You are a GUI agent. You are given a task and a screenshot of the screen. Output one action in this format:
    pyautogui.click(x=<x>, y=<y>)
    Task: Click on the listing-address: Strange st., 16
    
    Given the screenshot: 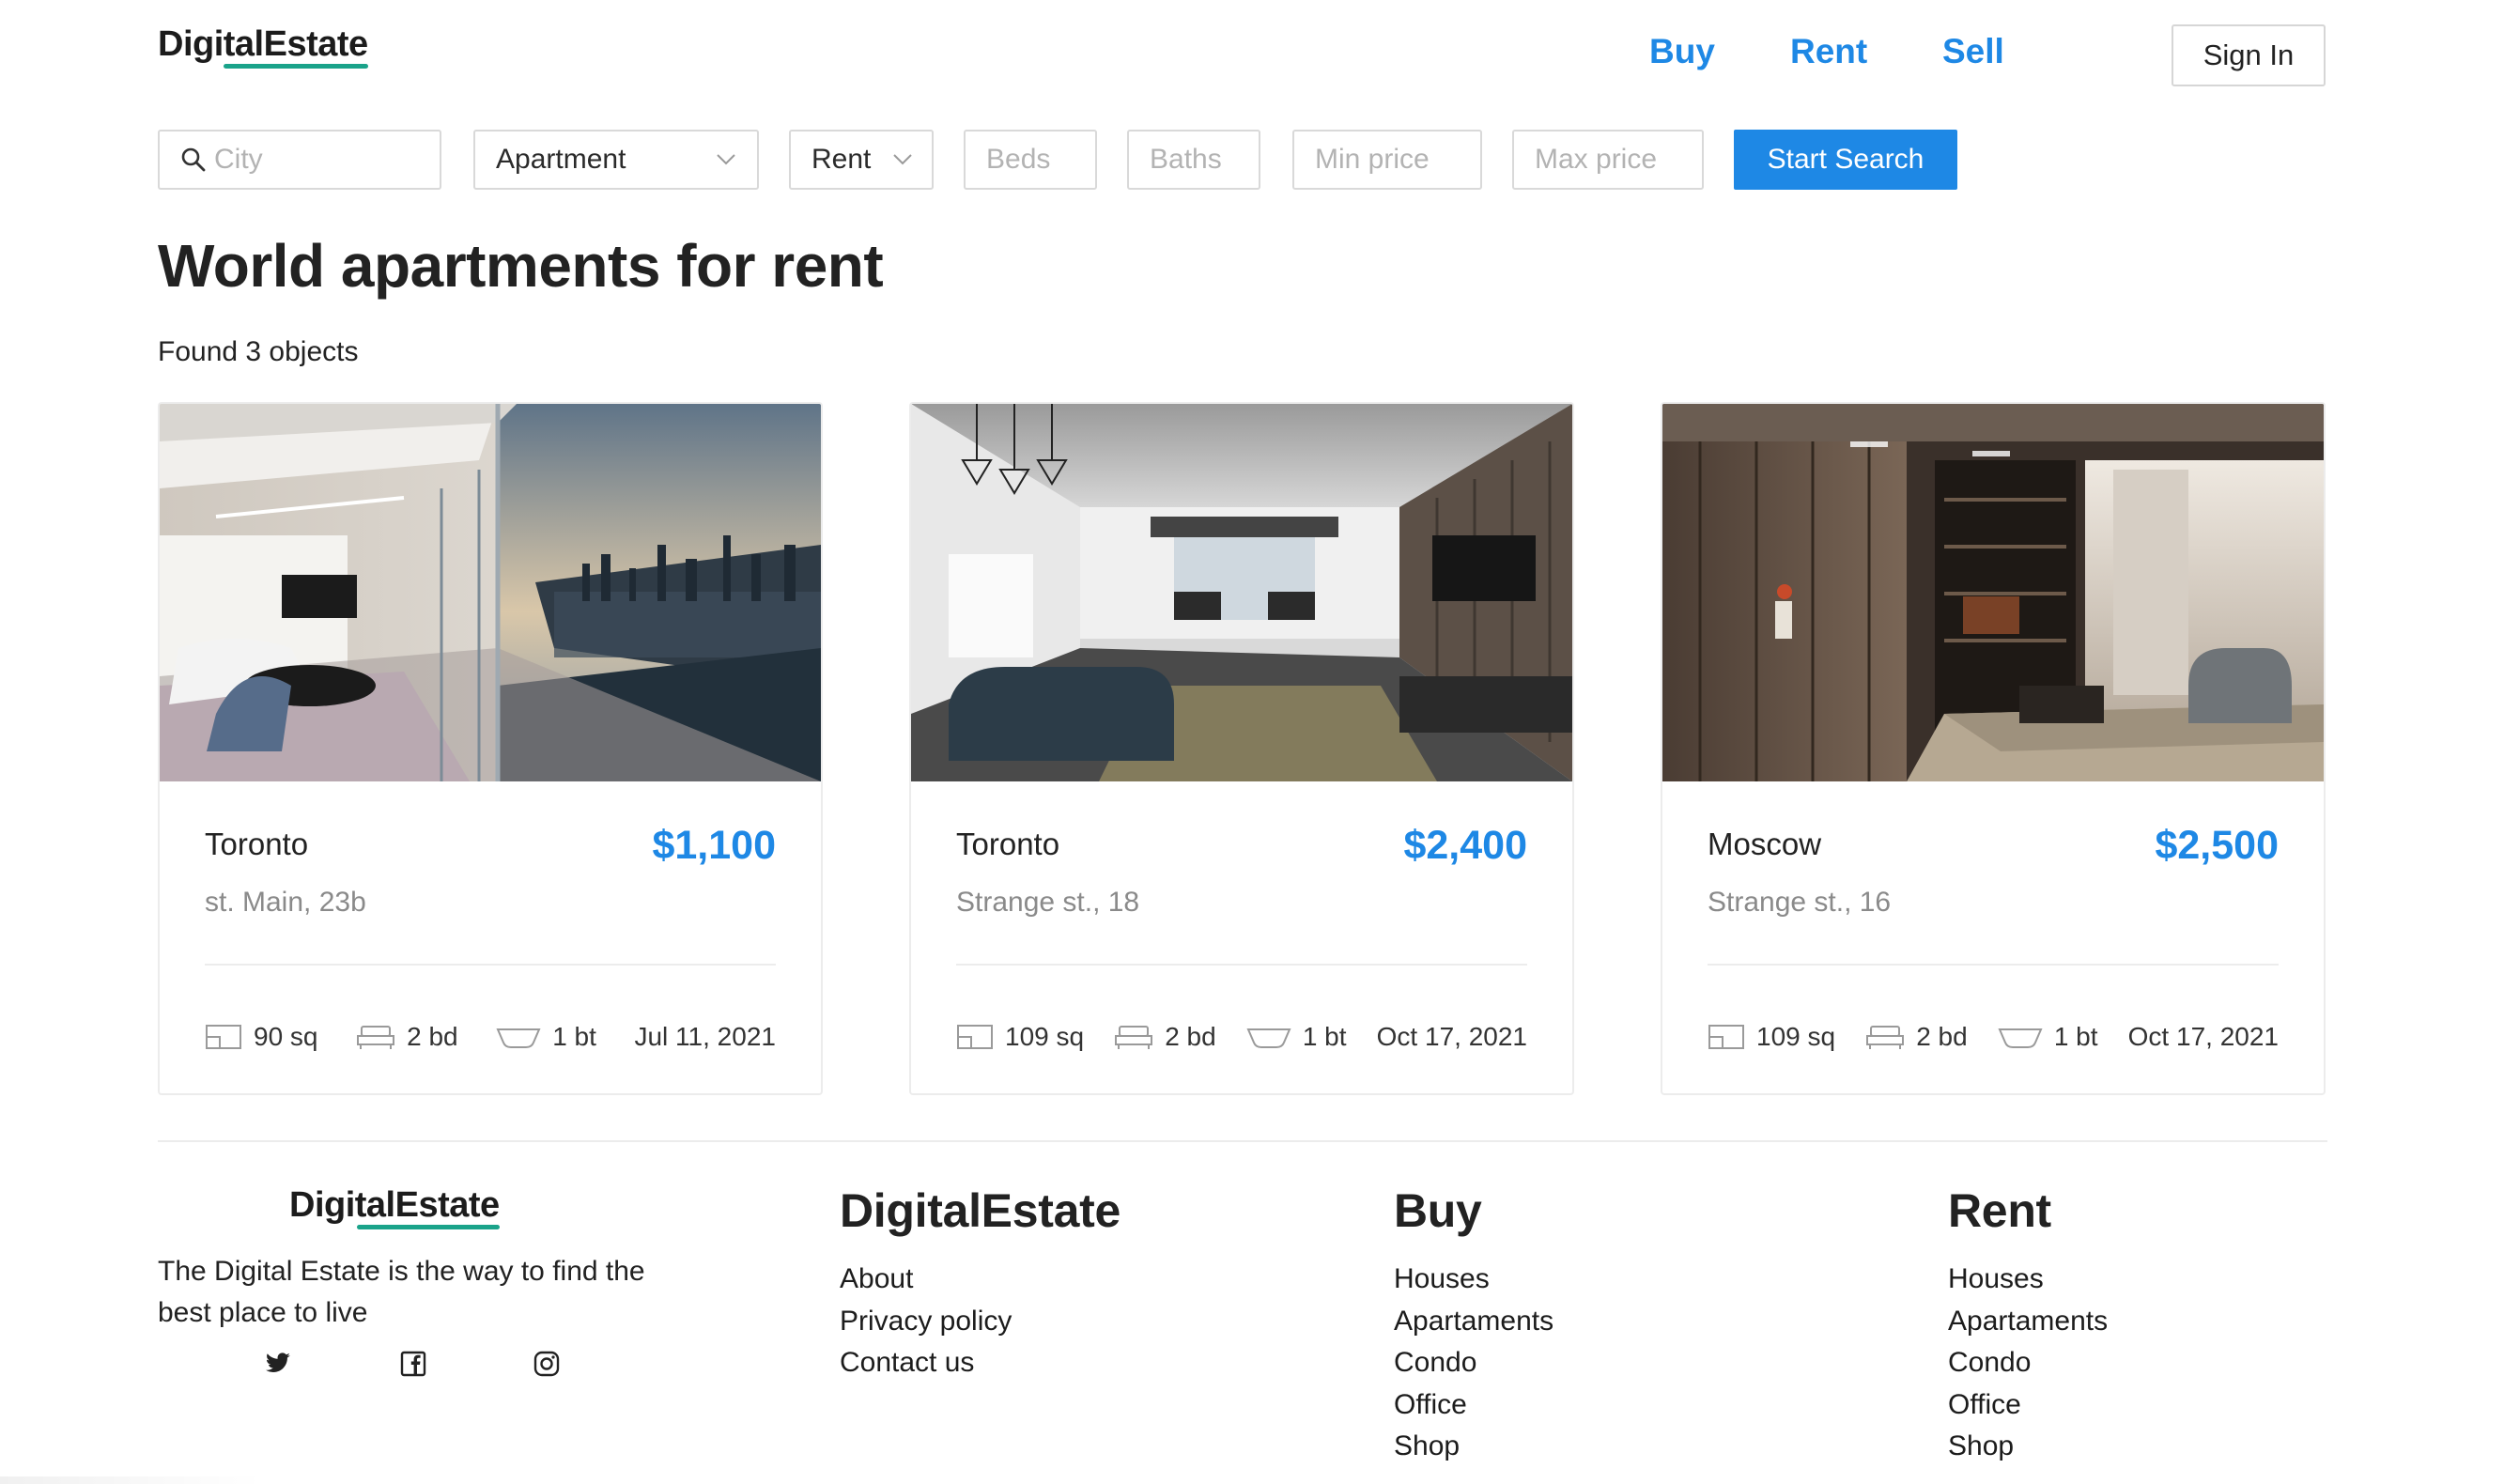 What is the action you would take?
    pyautogui.click(x=1800, y=902)
    